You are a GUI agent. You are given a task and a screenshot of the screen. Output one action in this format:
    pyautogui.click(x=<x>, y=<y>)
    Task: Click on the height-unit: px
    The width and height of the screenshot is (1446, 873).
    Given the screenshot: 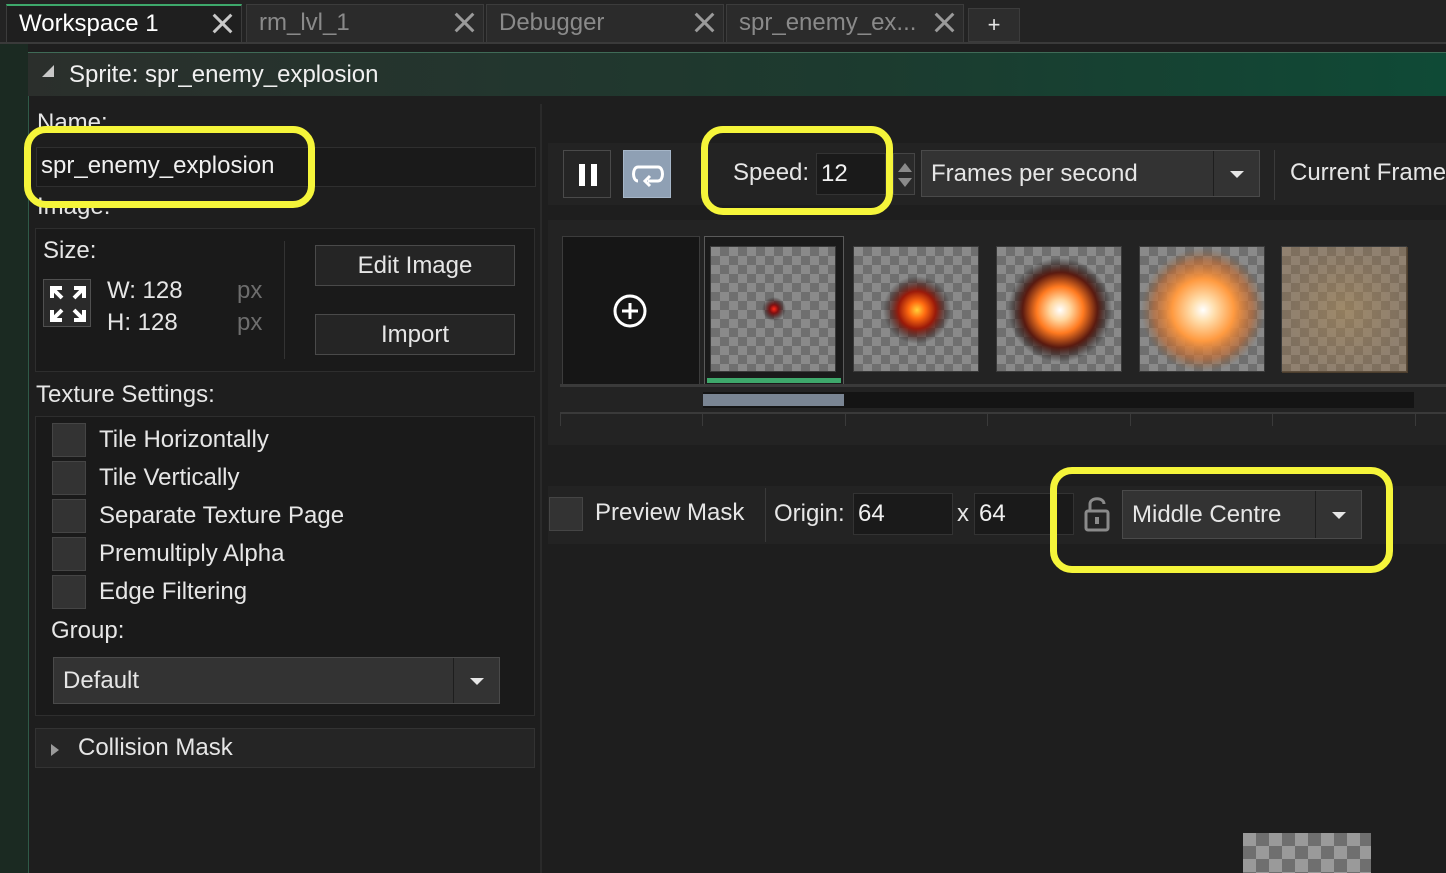 What is the action you would take?
    pyautogui.click(x=250, y=322)
    